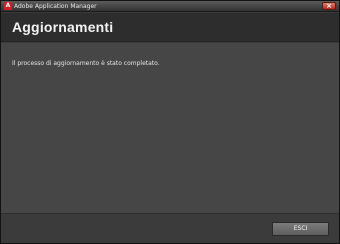  I want to click on adobe-app-icon: A, so click(8, 6).